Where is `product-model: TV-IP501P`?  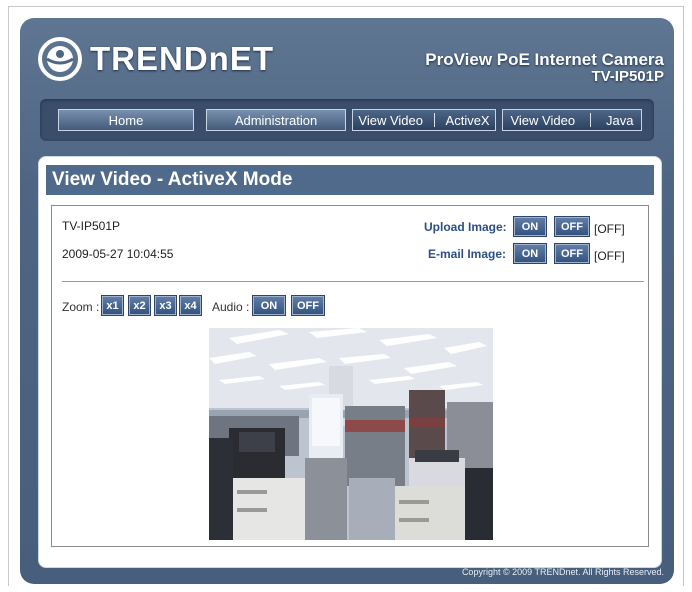
product-model: TV-IP501P is located at coordinates (627, 76).